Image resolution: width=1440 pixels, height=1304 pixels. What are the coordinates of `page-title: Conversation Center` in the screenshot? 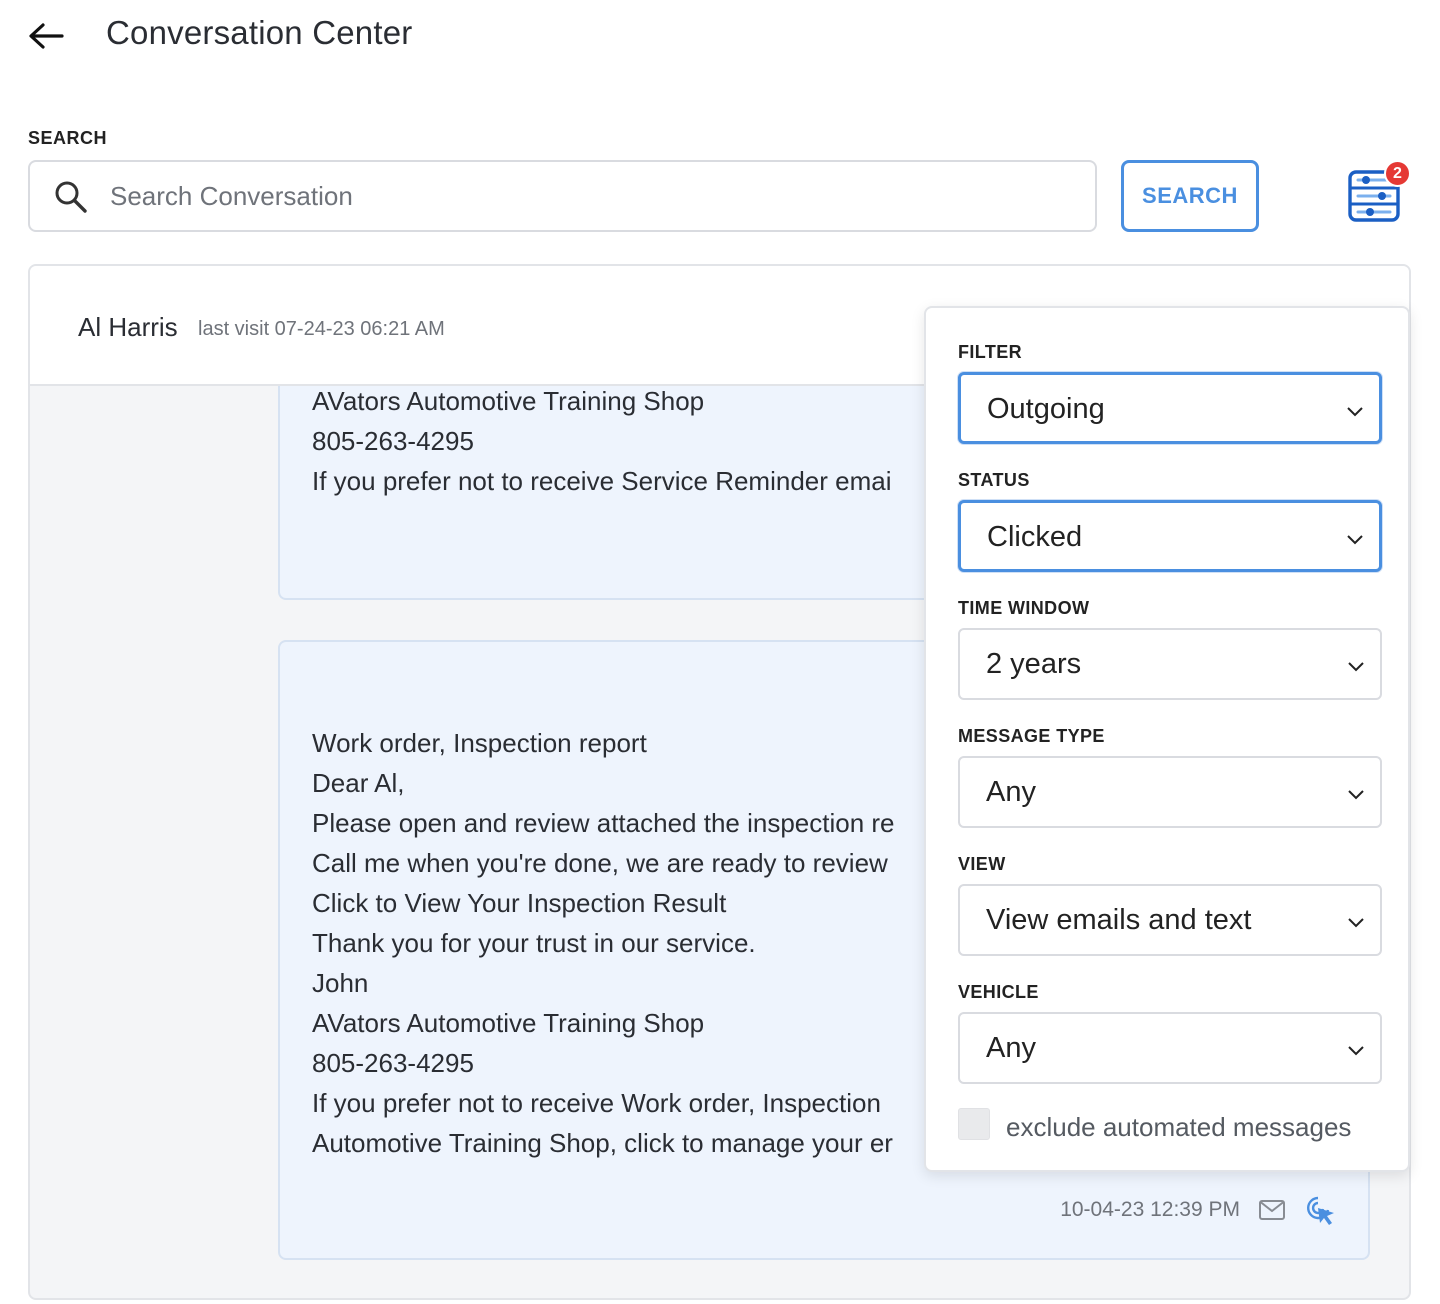 It's located at (259, 32).